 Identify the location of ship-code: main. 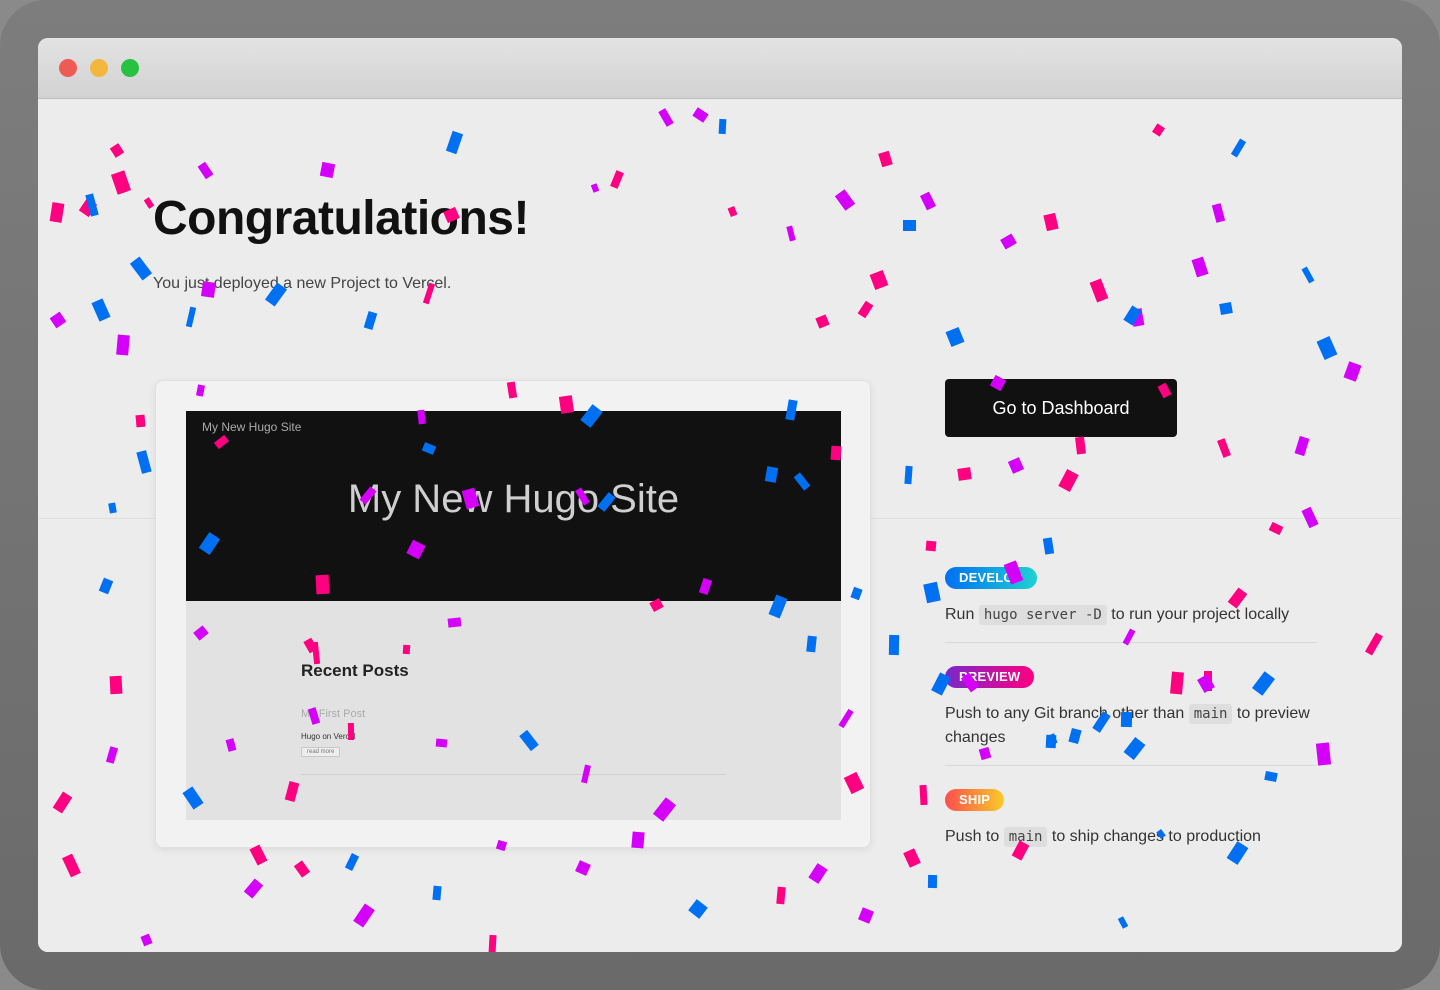
(1025, 837).